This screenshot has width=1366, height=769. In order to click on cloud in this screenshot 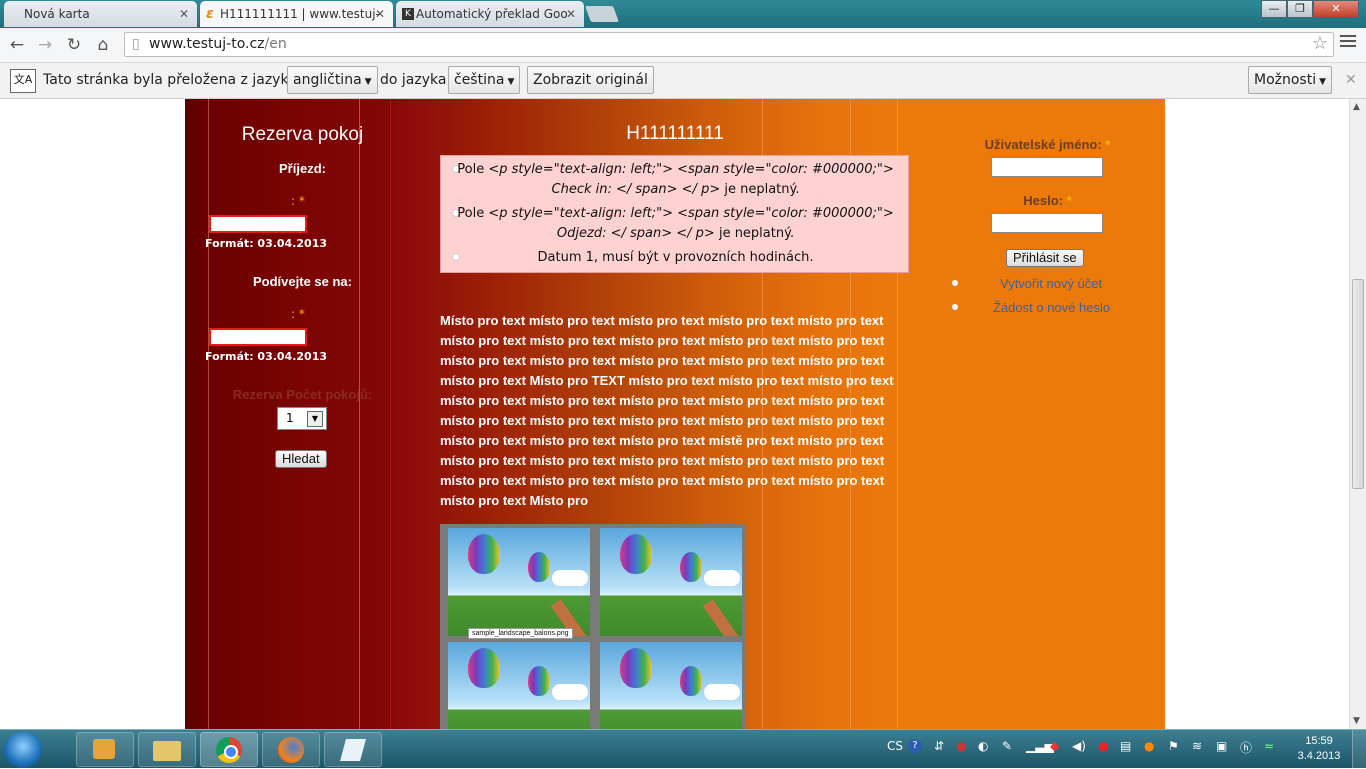, I will do `click(722, 692)`.